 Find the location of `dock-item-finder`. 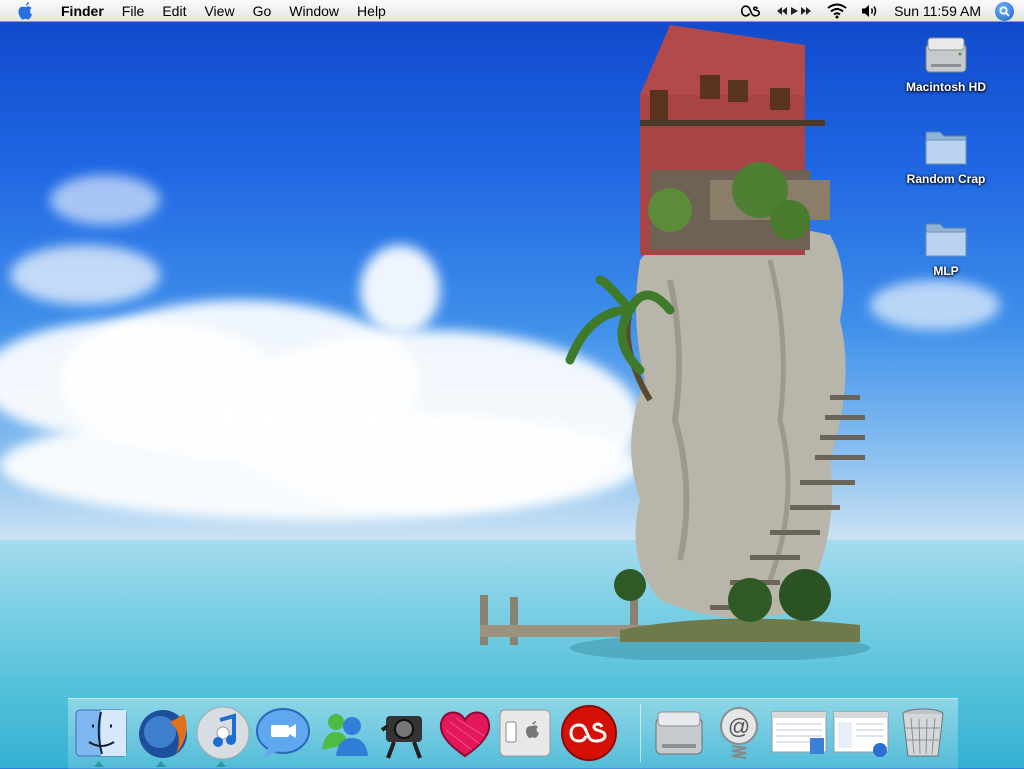

dock-item-finder is located at coordinates (101, 733).